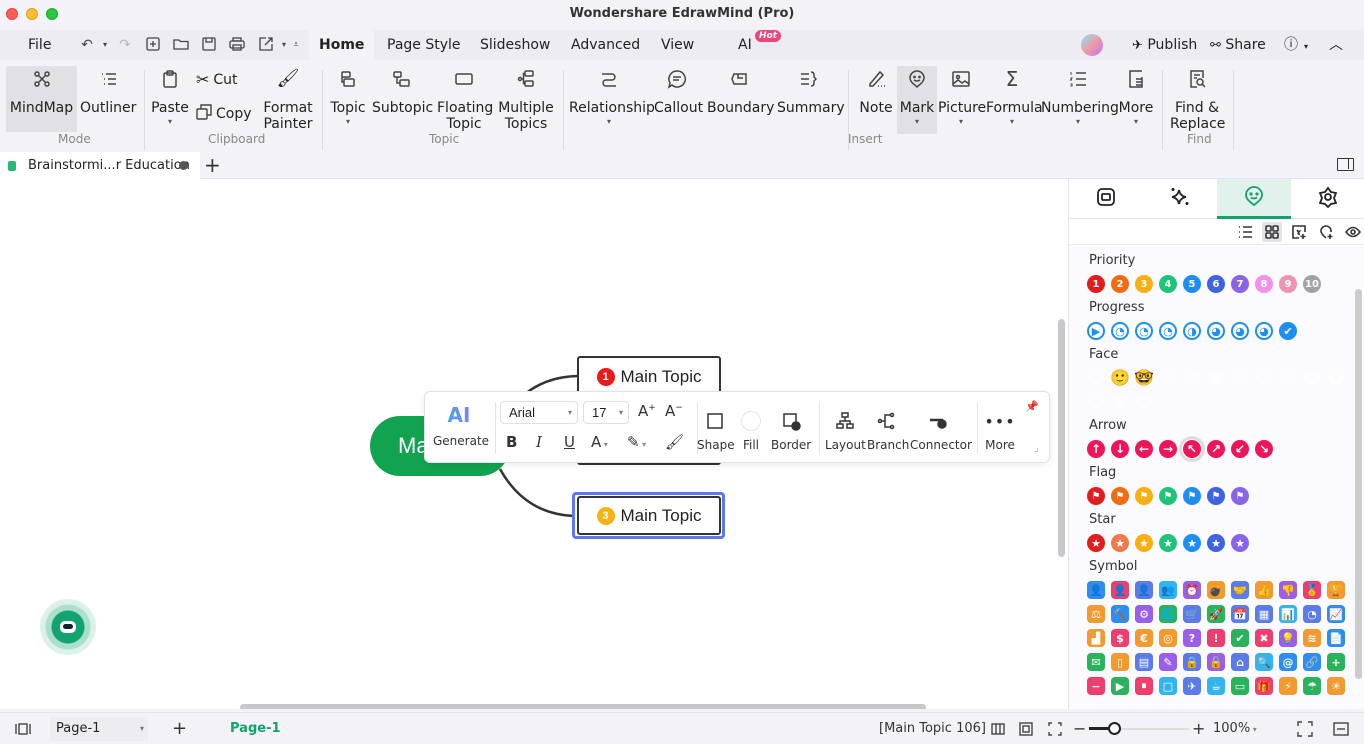 This screenshot has width=1364, height=744. What do you see at coordinates (1192, 284) in the screenshot?
I see `priority-5-icon: 5` at bounding box center [1192, 284].